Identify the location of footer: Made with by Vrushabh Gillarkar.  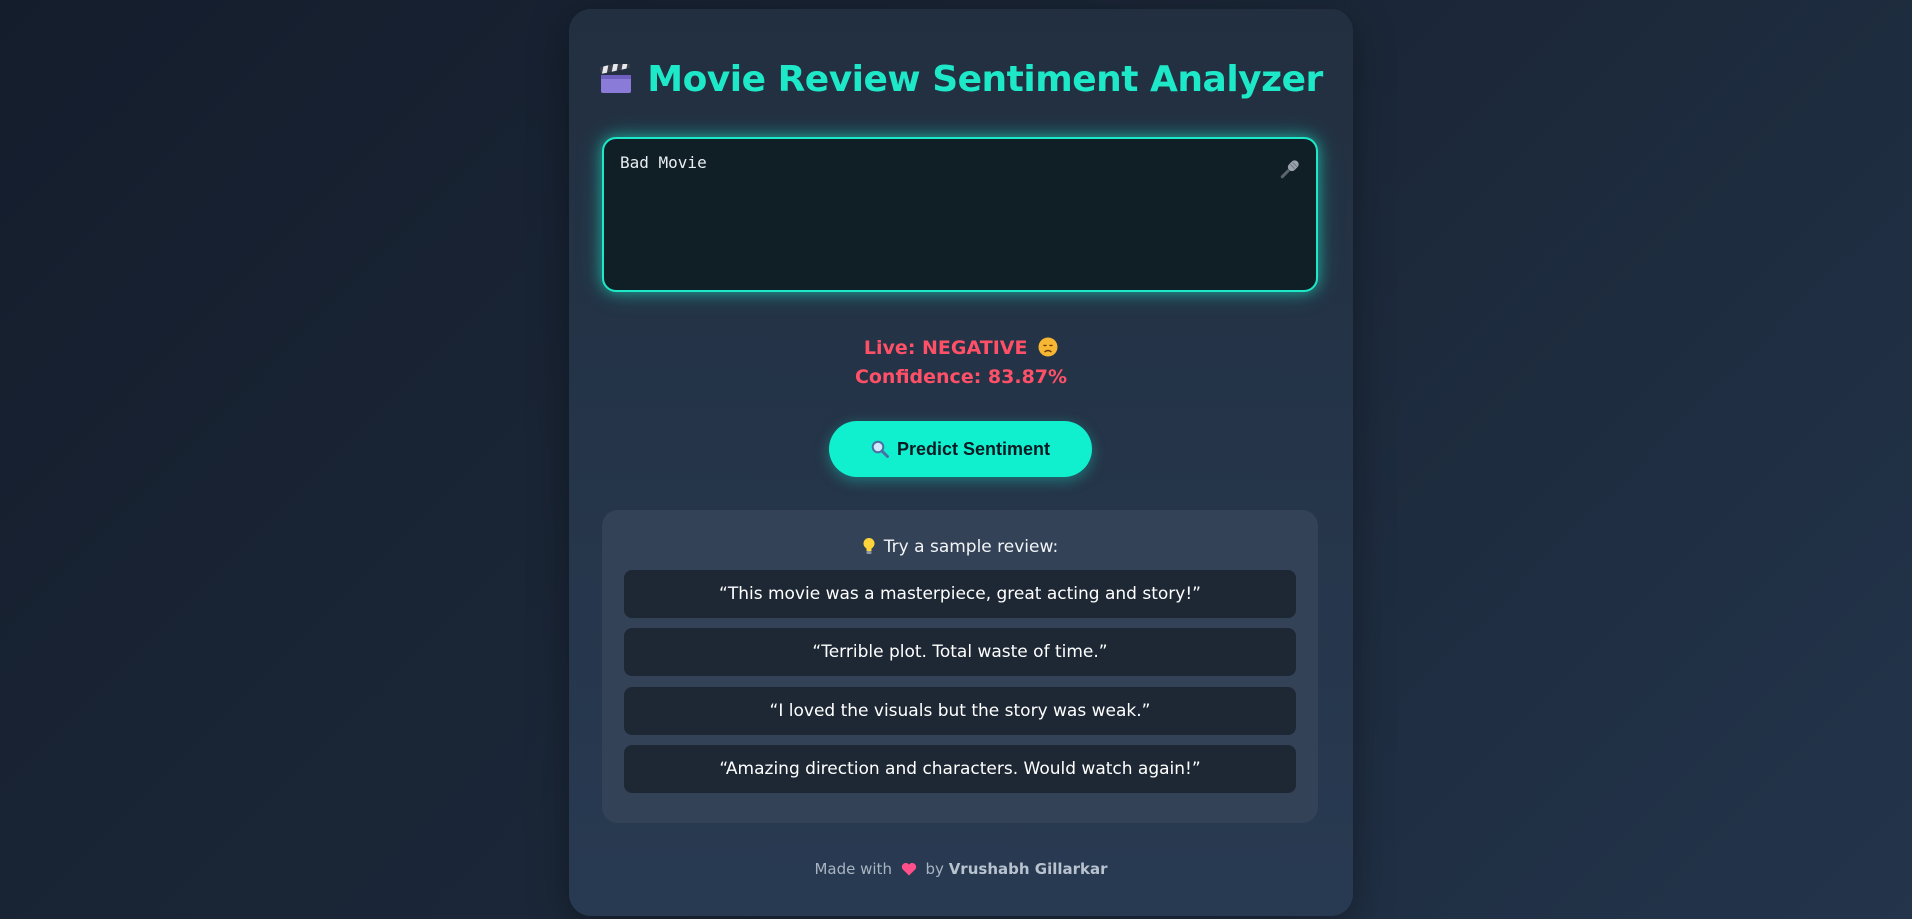
(961, 869).